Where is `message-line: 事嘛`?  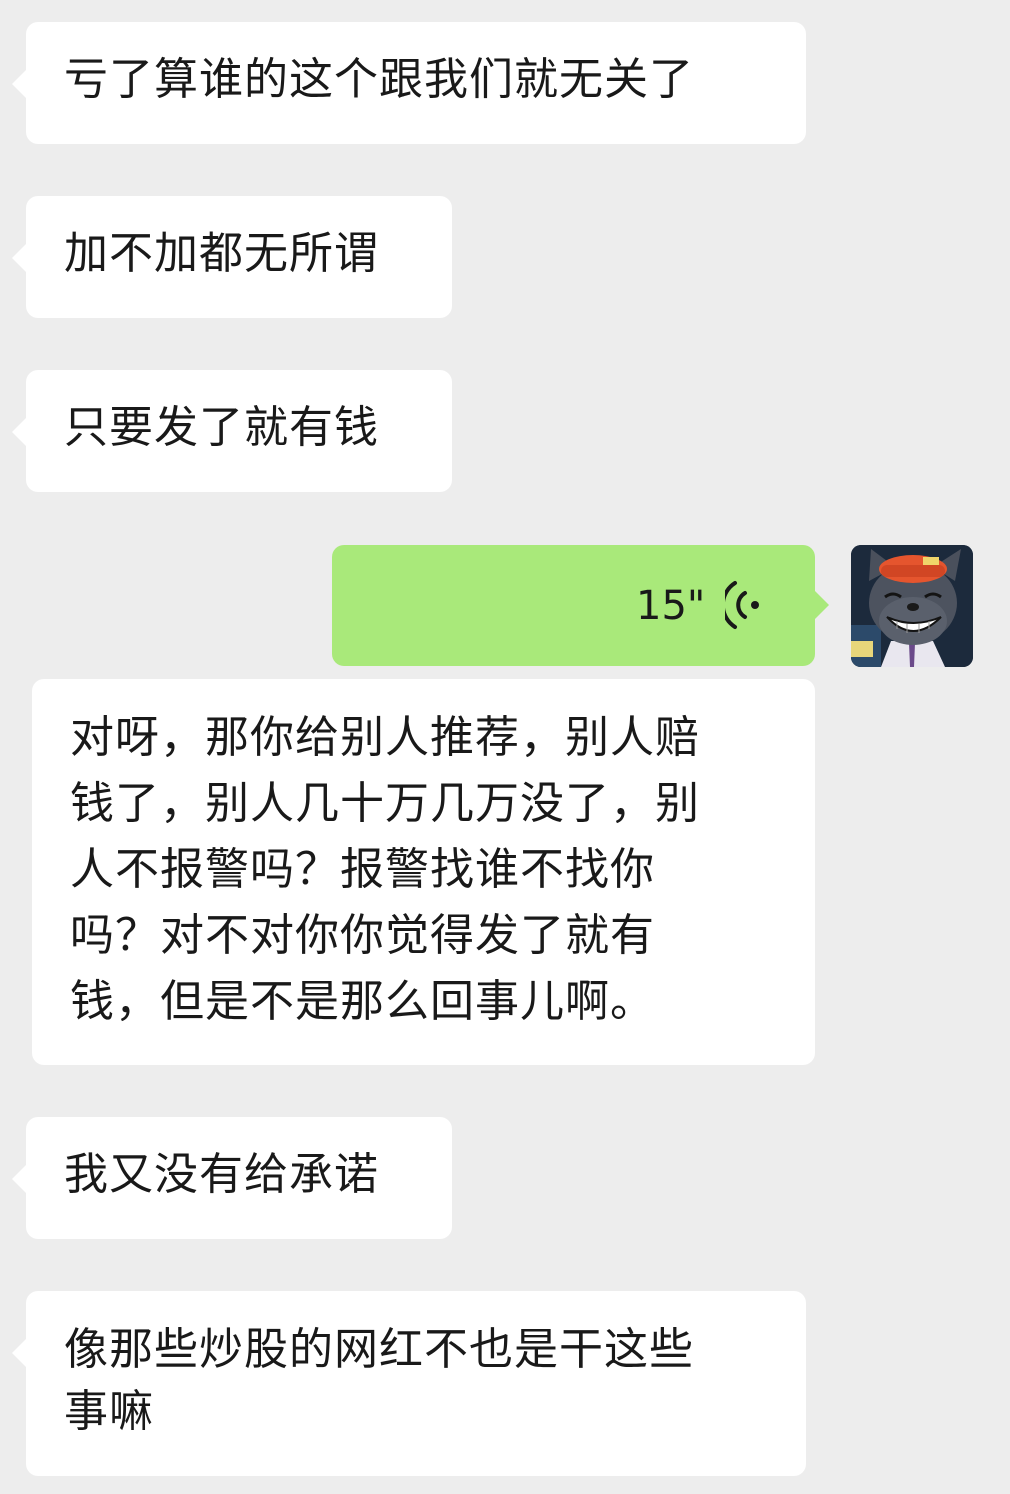 message-line: 事嘛 is located at coordinates (109, 1411).